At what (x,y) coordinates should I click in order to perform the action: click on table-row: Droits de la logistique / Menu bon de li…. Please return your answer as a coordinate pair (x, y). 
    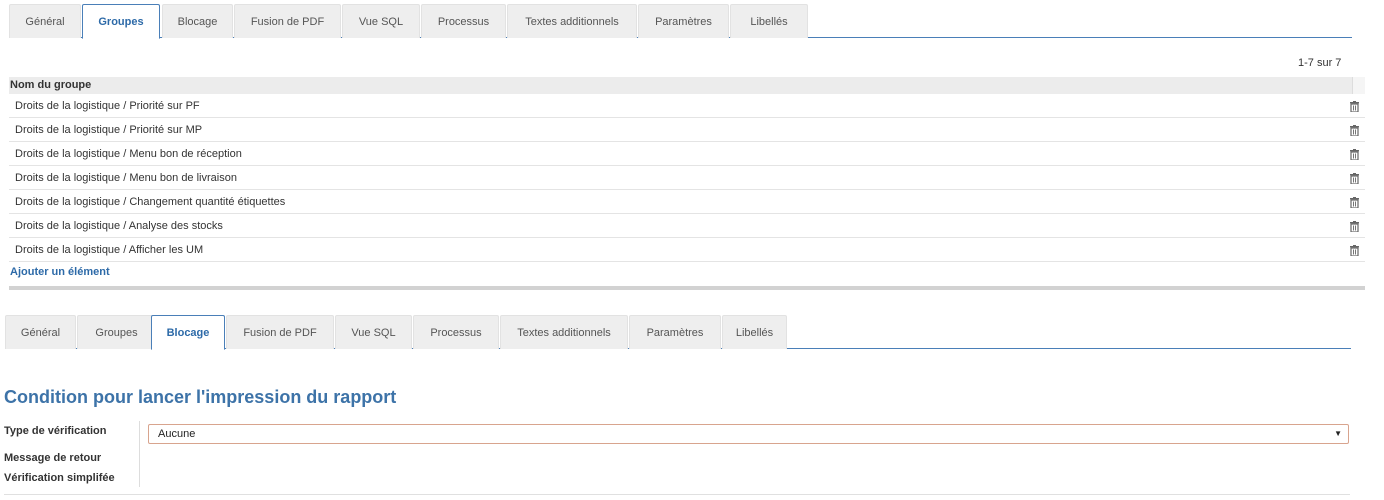
    Looking at the image, I should click on (687, 178).